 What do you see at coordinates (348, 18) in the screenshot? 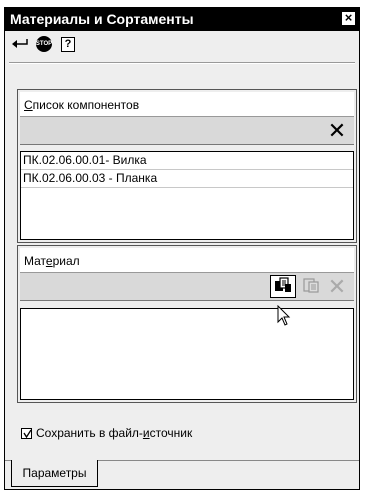
I see `close-button: ×` at bounding box center [348, 18].